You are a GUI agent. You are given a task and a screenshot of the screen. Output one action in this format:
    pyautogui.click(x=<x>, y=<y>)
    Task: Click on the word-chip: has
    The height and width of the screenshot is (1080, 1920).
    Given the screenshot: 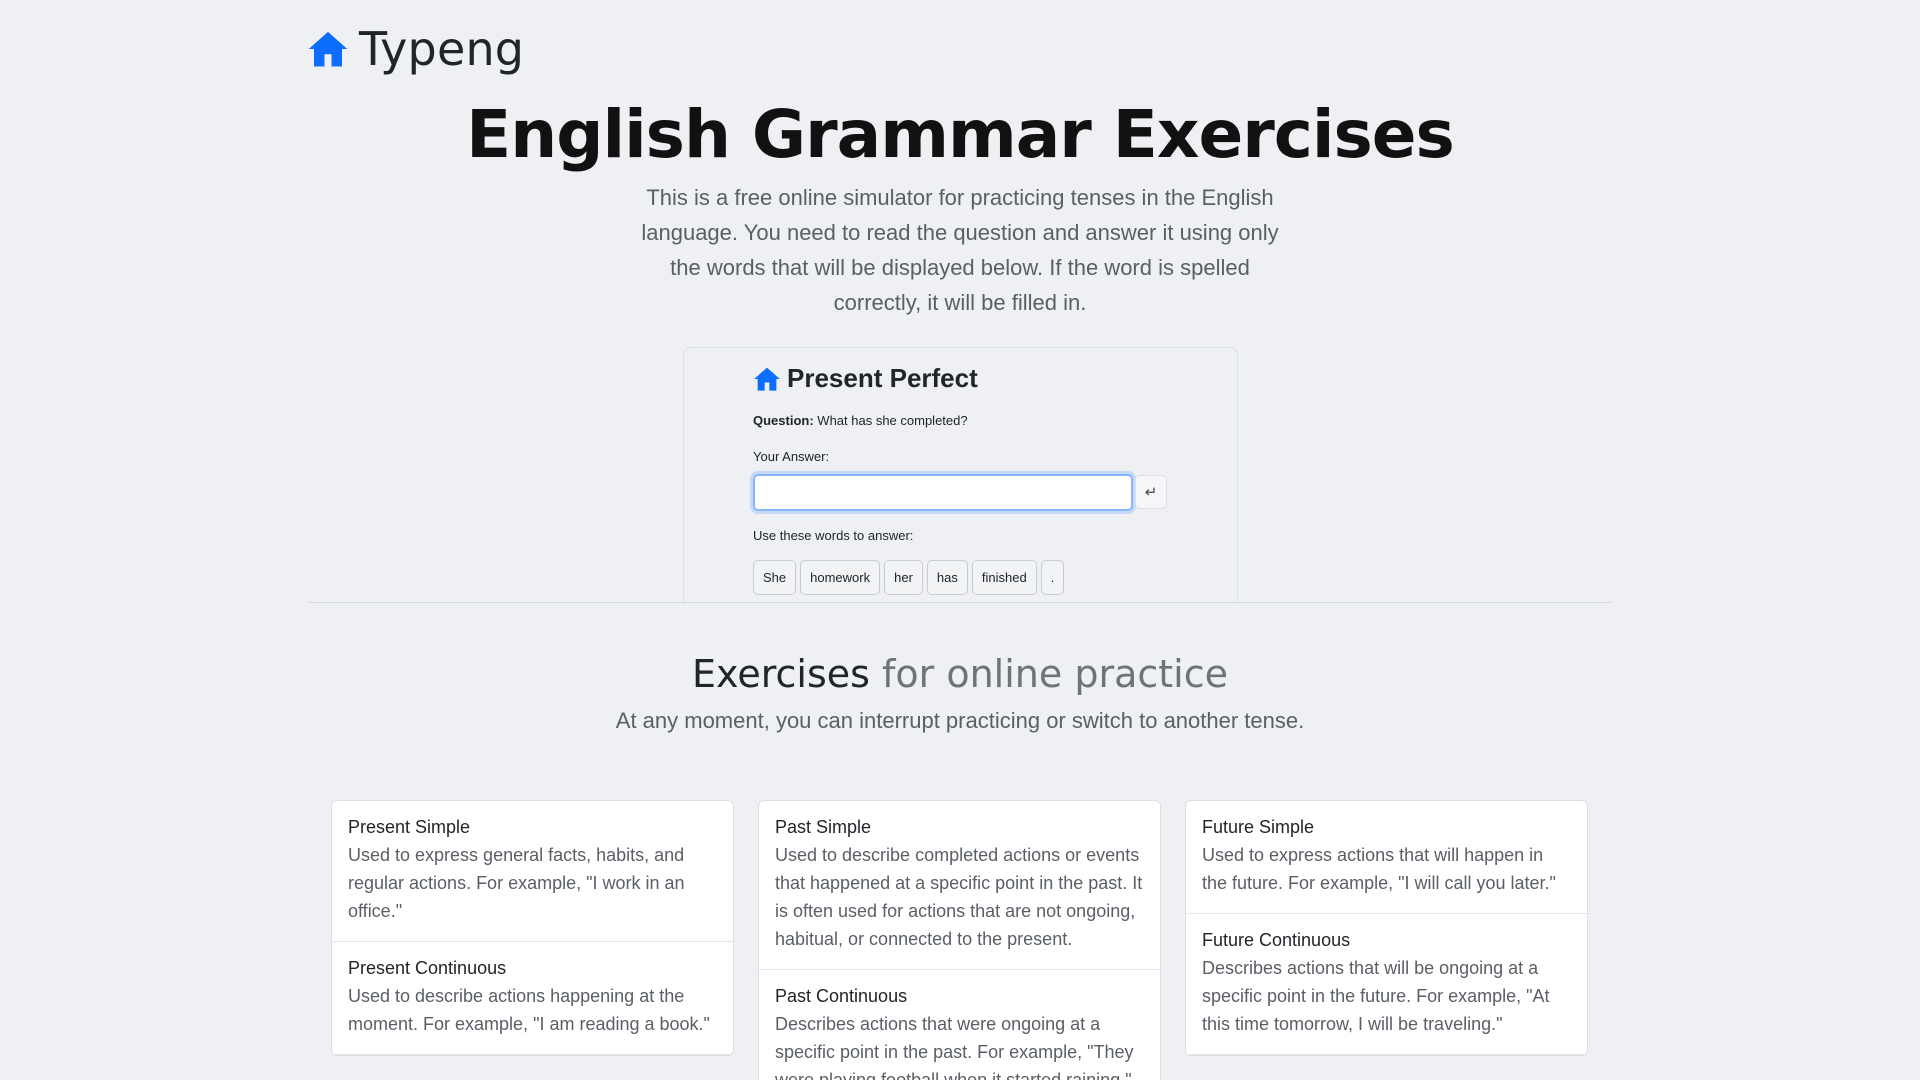 What is the action you would take?
    pyautogui.click(x=947, y=577)
    